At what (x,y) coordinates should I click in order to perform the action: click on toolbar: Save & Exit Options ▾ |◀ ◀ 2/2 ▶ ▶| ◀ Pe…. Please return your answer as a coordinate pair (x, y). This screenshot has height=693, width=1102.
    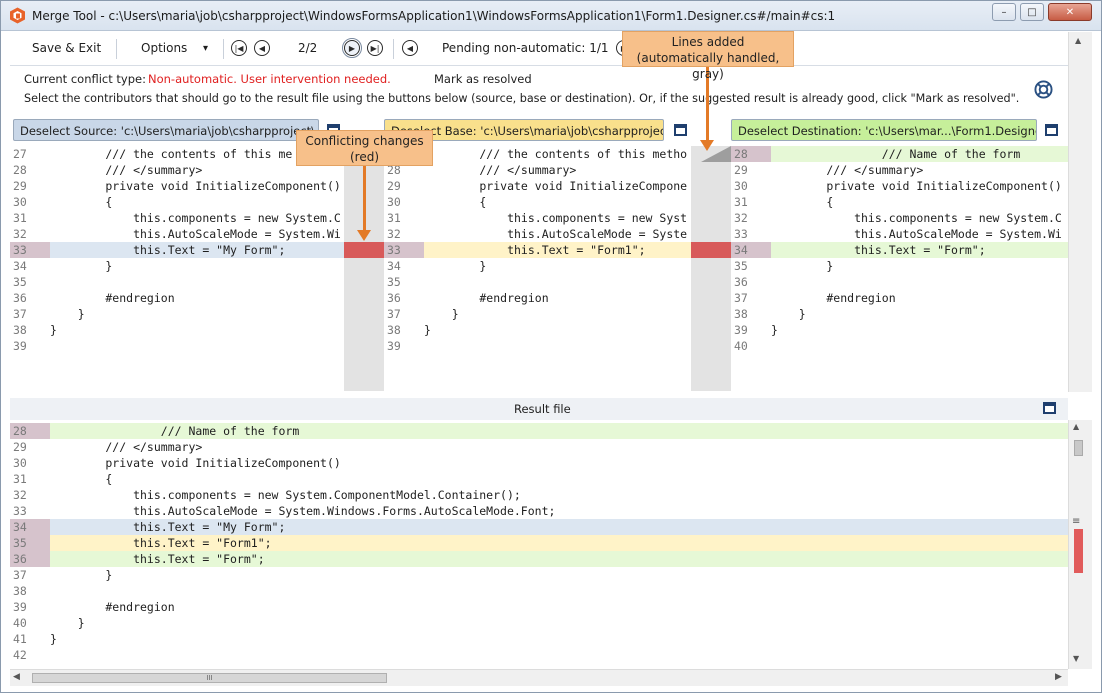
    Looking at the image, I should click on (539, 49).